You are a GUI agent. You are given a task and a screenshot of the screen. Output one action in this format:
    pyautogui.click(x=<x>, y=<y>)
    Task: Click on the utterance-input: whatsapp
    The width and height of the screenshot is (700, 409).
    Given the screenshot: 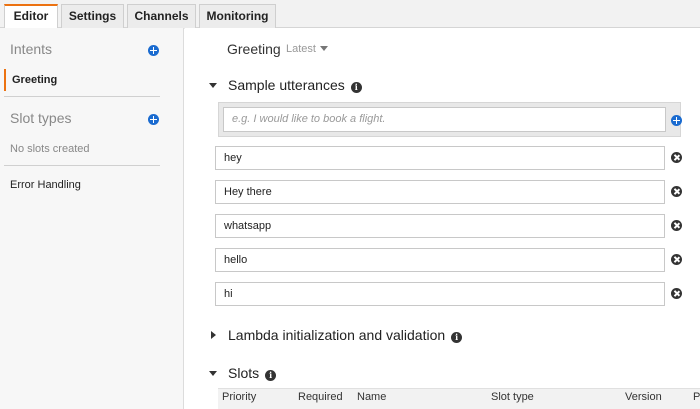 What is the action you would take?
    pyautogui.click(x=440, y=226)
    